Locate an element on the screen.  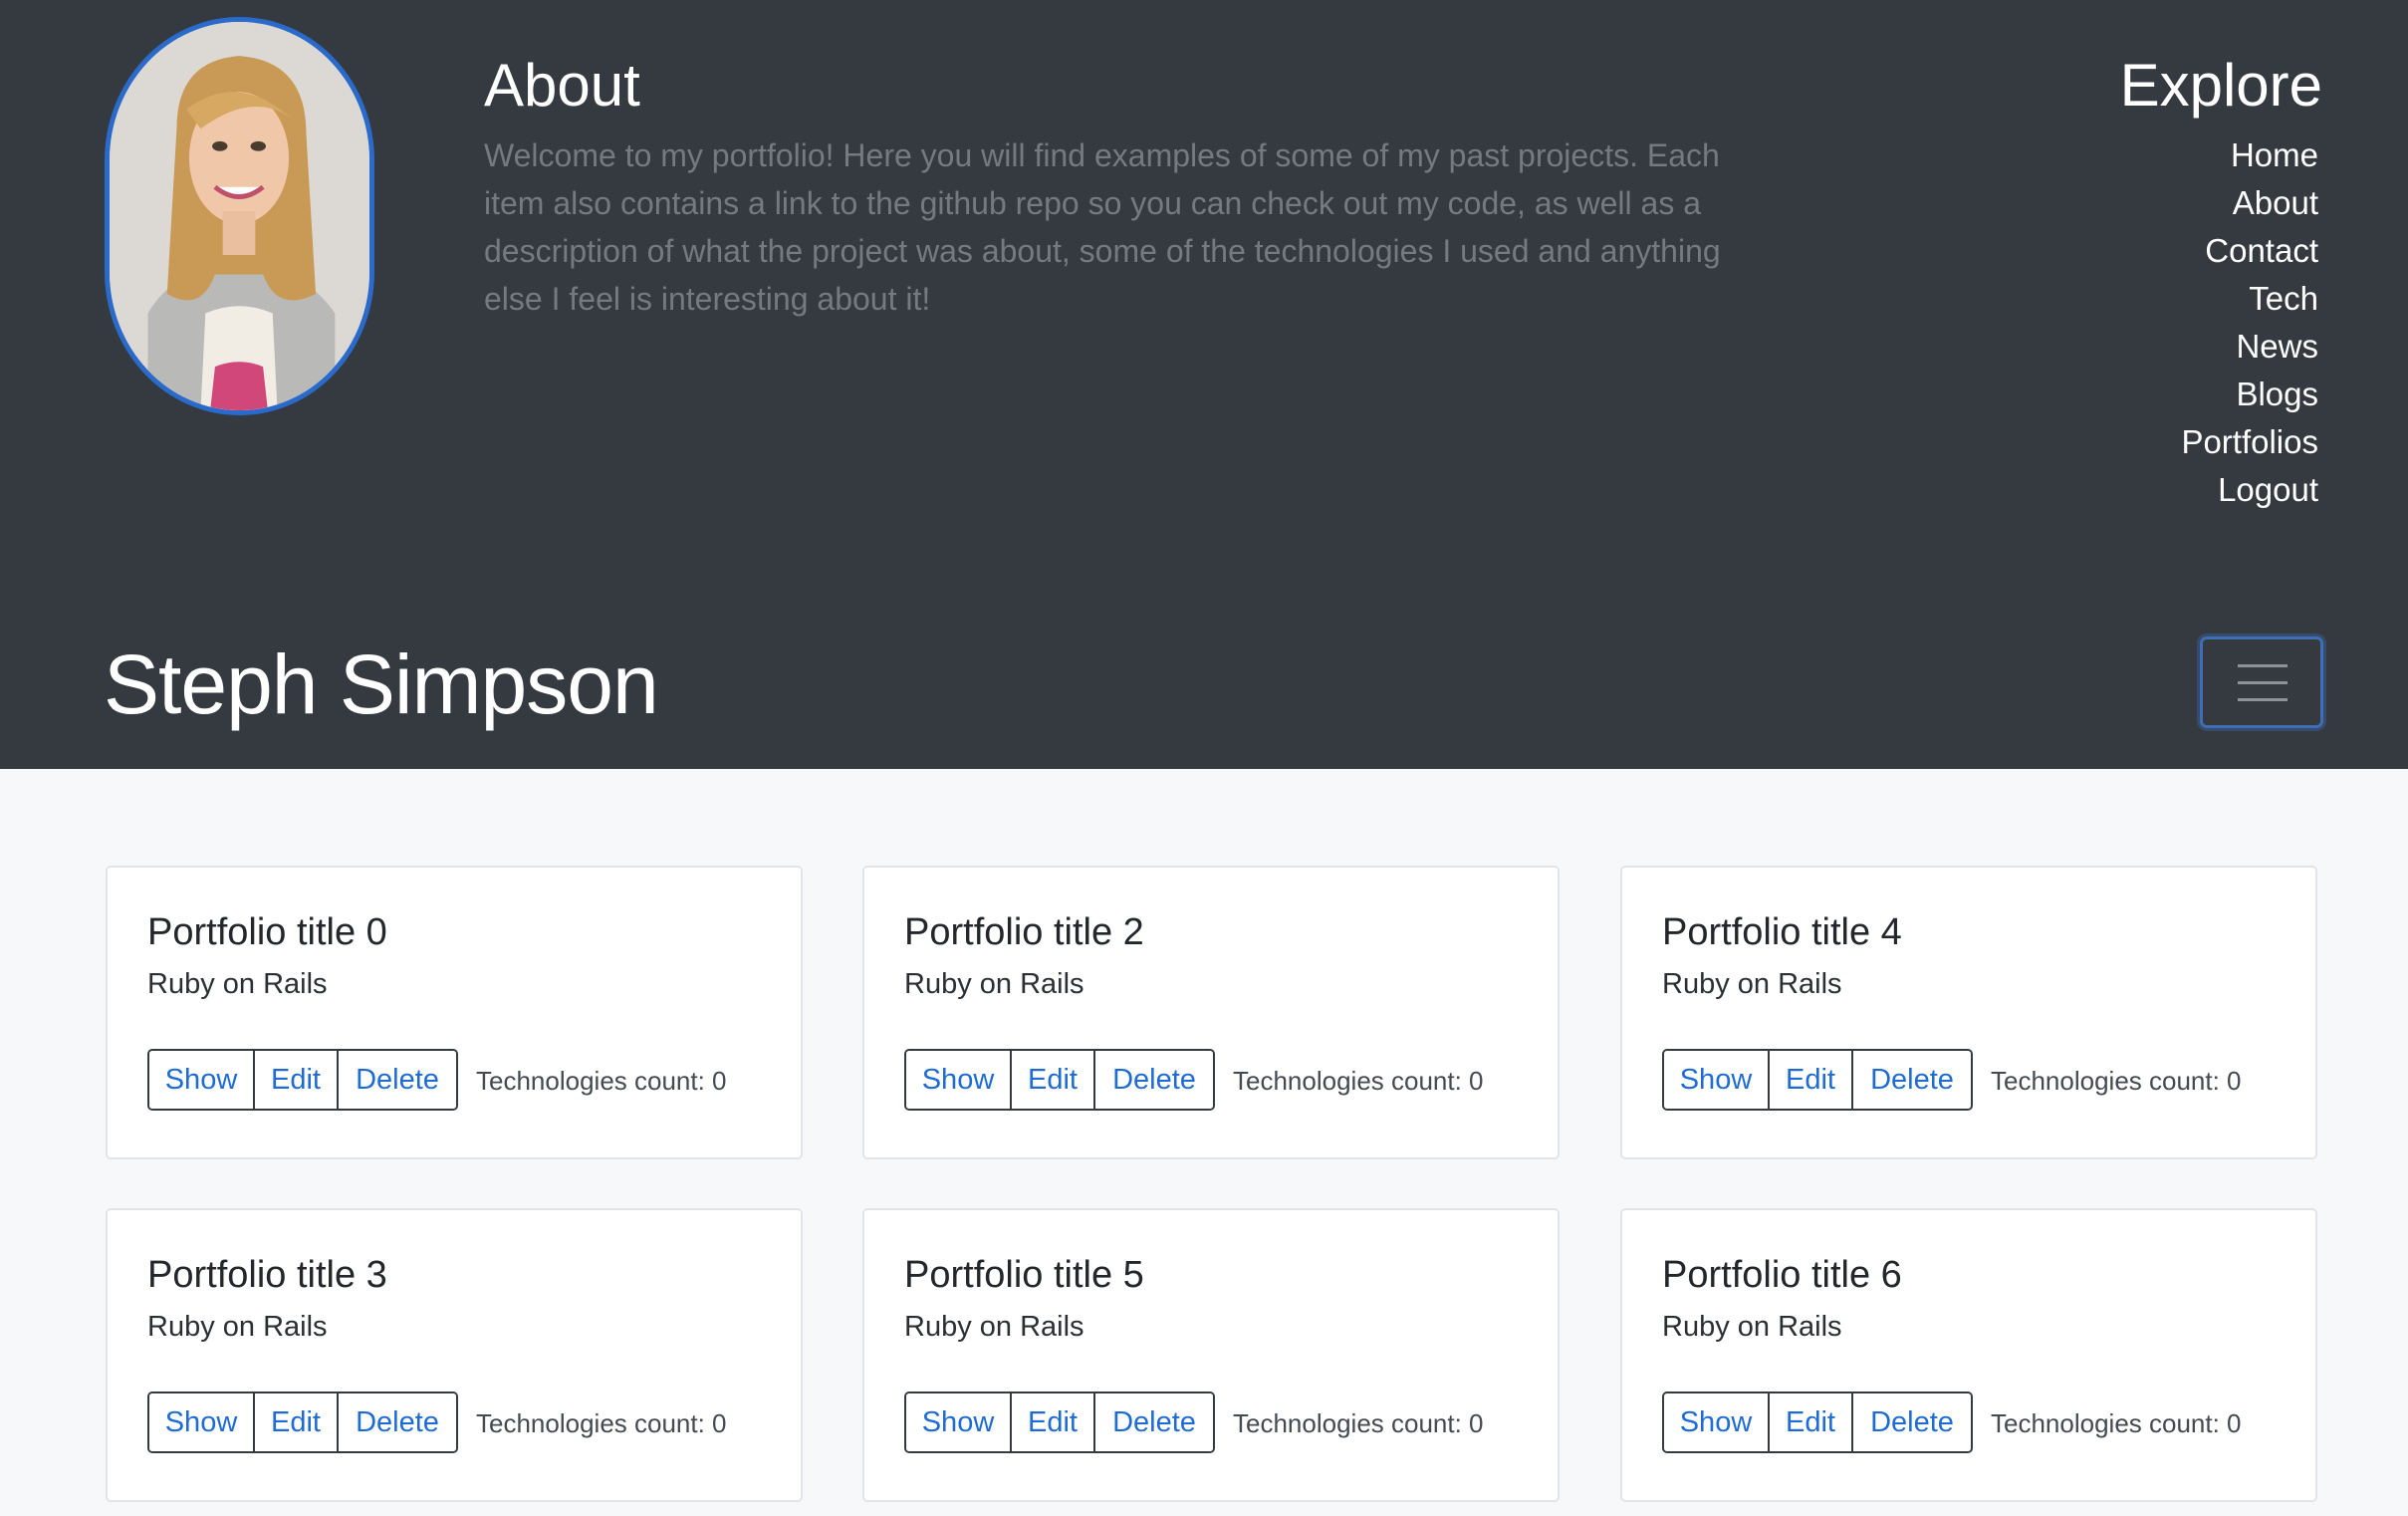
portfolio-title: Portfolio title 2 is located at coordinates (1024, 932).